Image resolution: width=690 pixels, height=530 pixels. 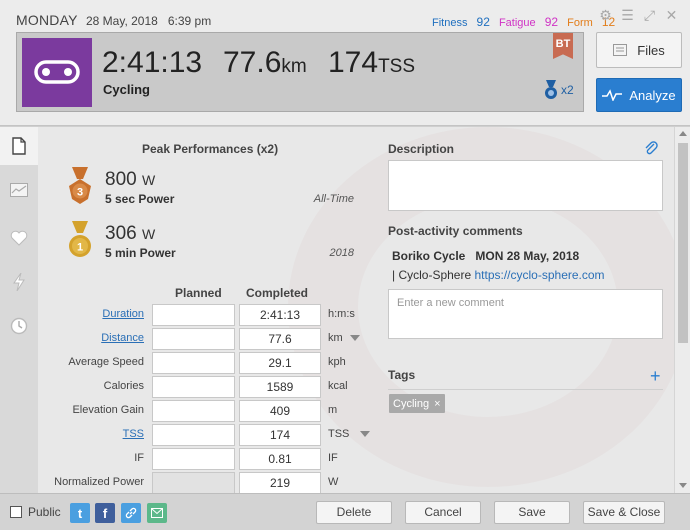 I want to click on tag-label: Cycling, so click(x=411, y=403).